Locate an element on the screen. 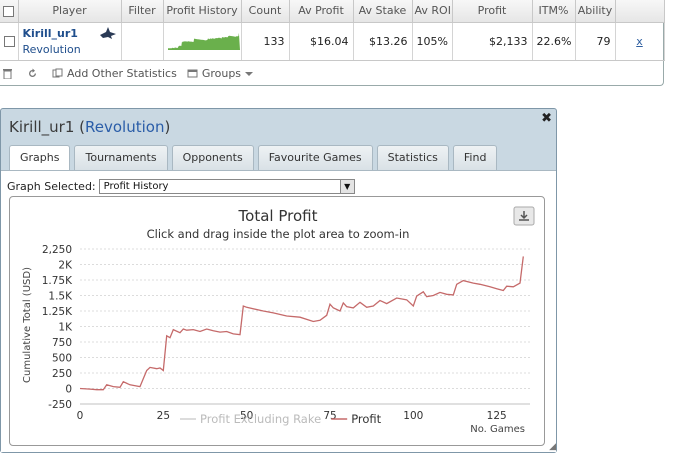 This screenshot has height=453, width=686. player-cell: Kirill_ur1 Revolution is located at coordinates (70, 41).